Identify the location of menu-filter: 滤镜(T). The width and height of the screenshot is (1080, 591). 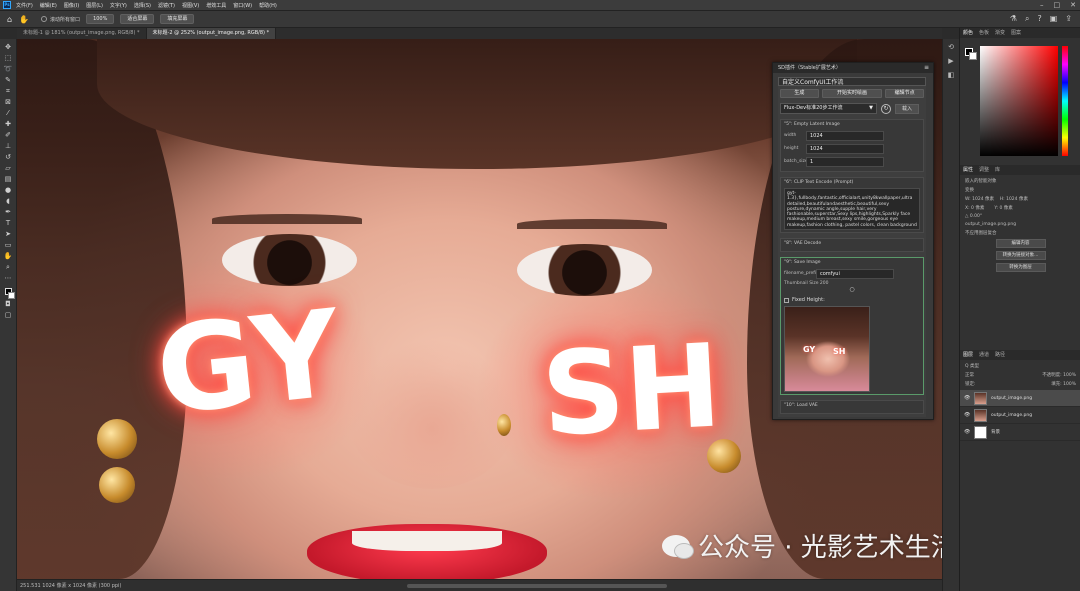
(166, 5).